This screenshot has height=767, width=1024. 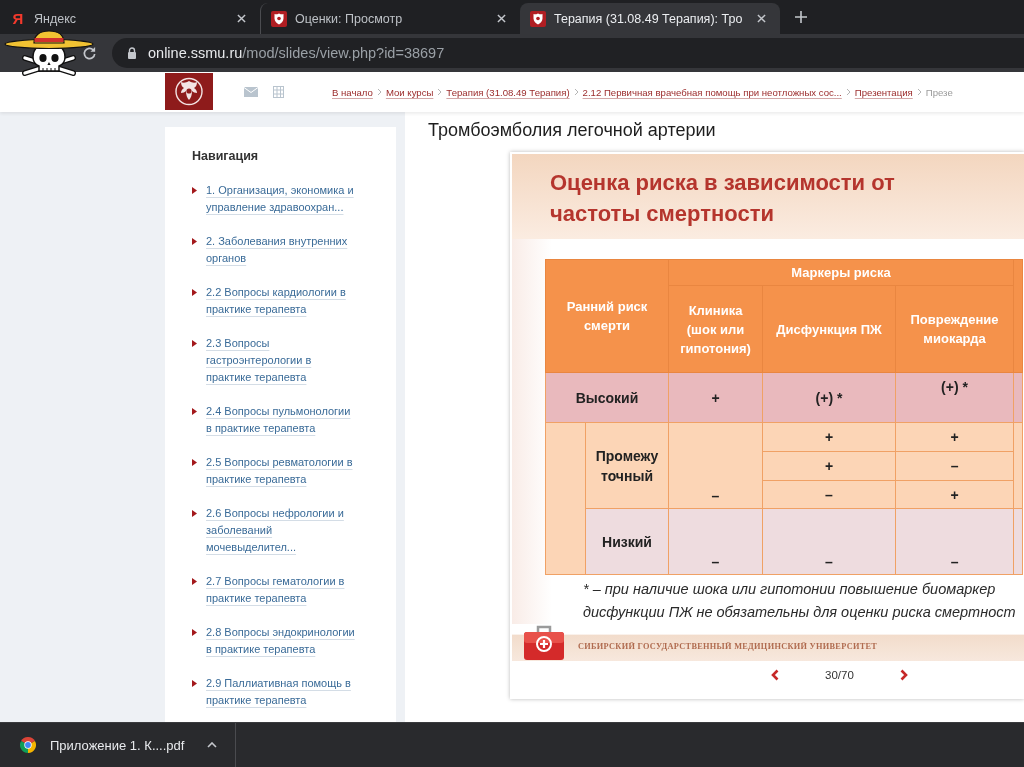 I want to click on breadcrumb-link: Презентация, so click(x=883, y=92).